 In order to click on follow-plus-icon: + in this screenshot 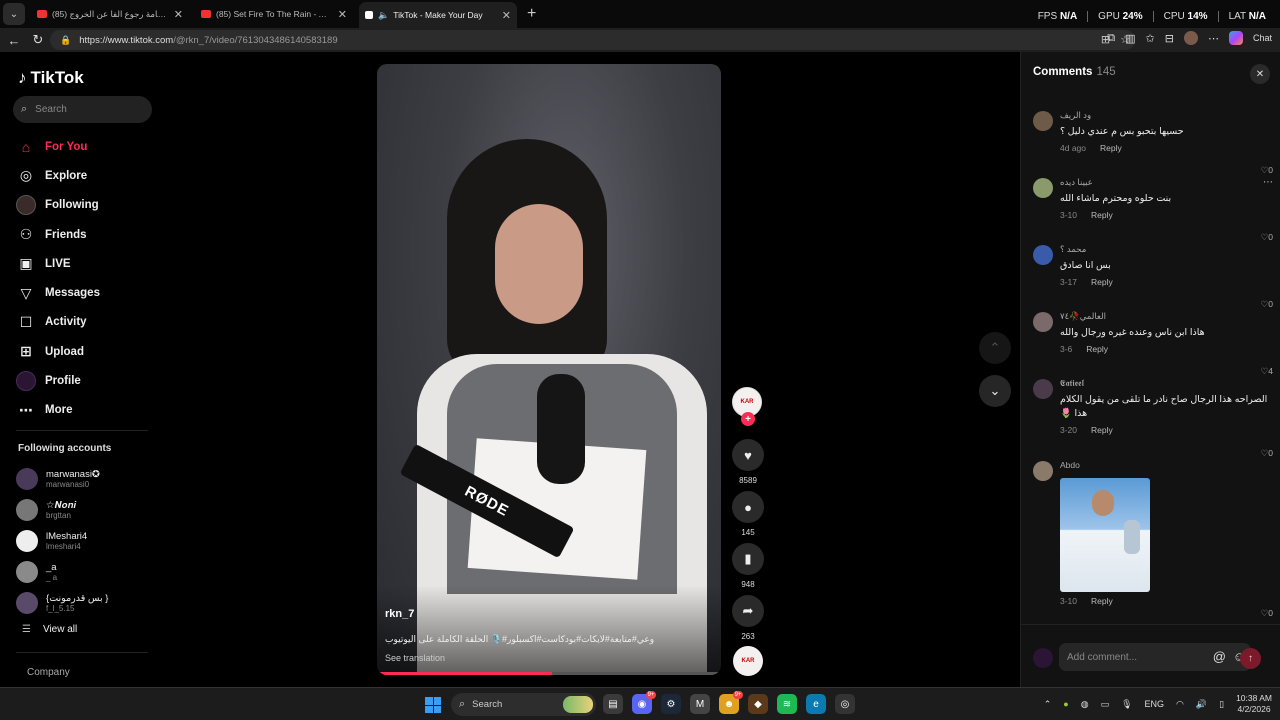, I will do `click(748, 419)`.